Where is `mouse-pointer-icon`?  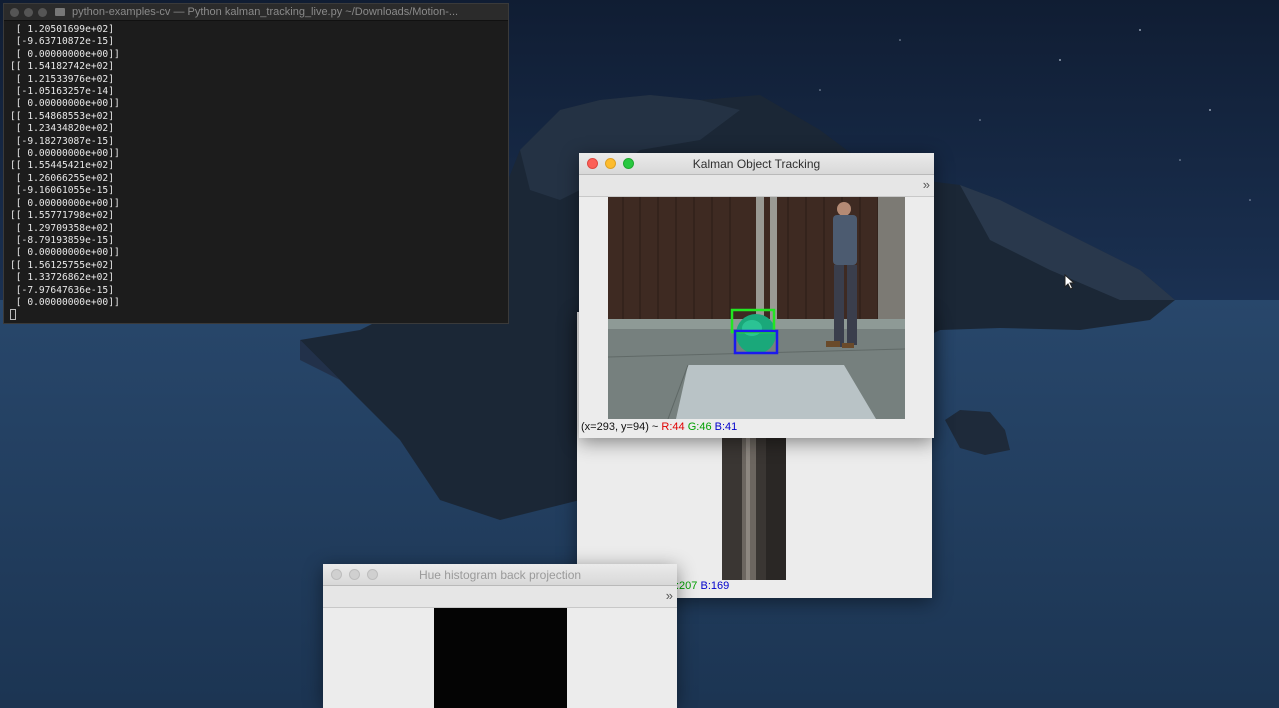
mouse-pointer-icon is located at coordinates (1070, 282).